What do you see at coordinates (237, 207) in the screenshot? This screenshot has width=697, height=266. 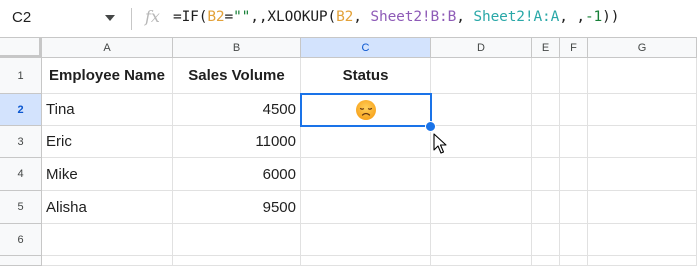 I see `cell-b5: 9500` at bounding box center [237, 207].